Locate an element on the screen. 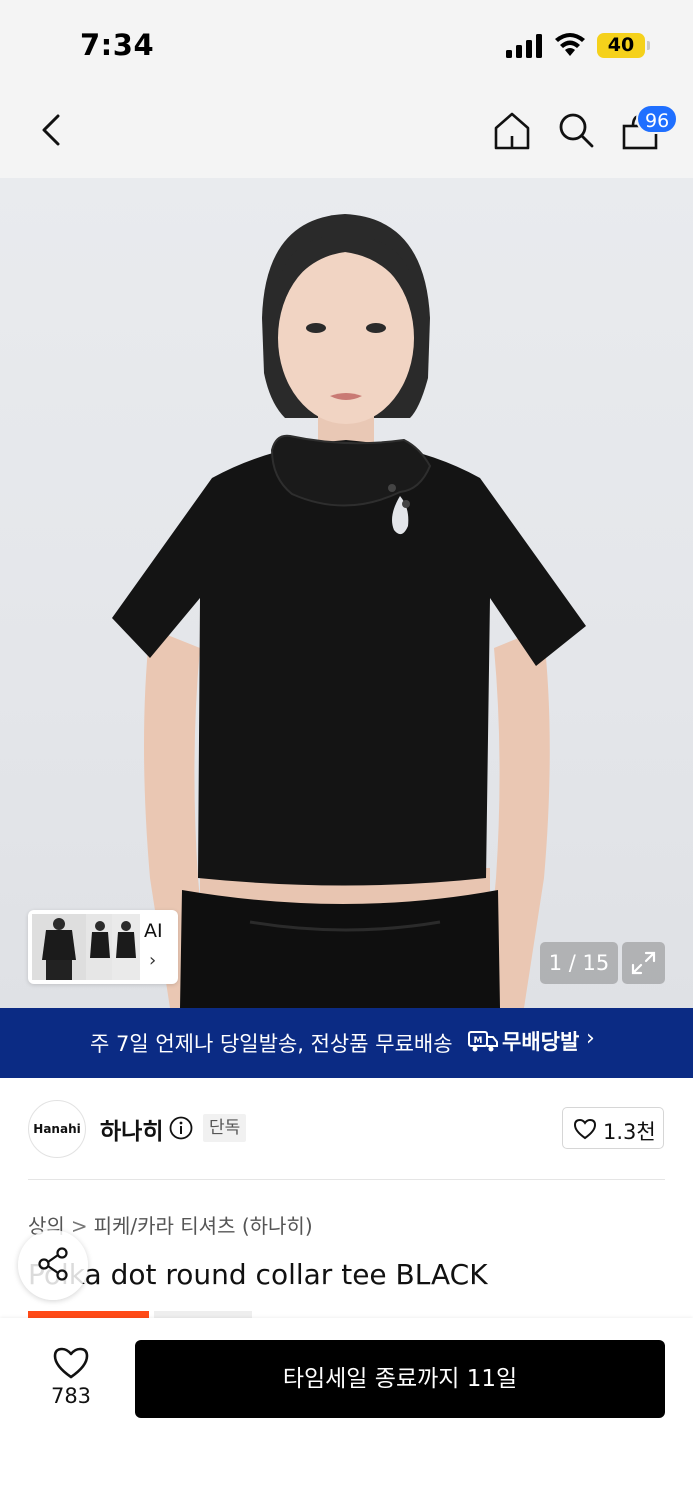 The width and height of the screenshot is (693, 1500). brand-name: 하나히 is located at coordinates (131, 1129).